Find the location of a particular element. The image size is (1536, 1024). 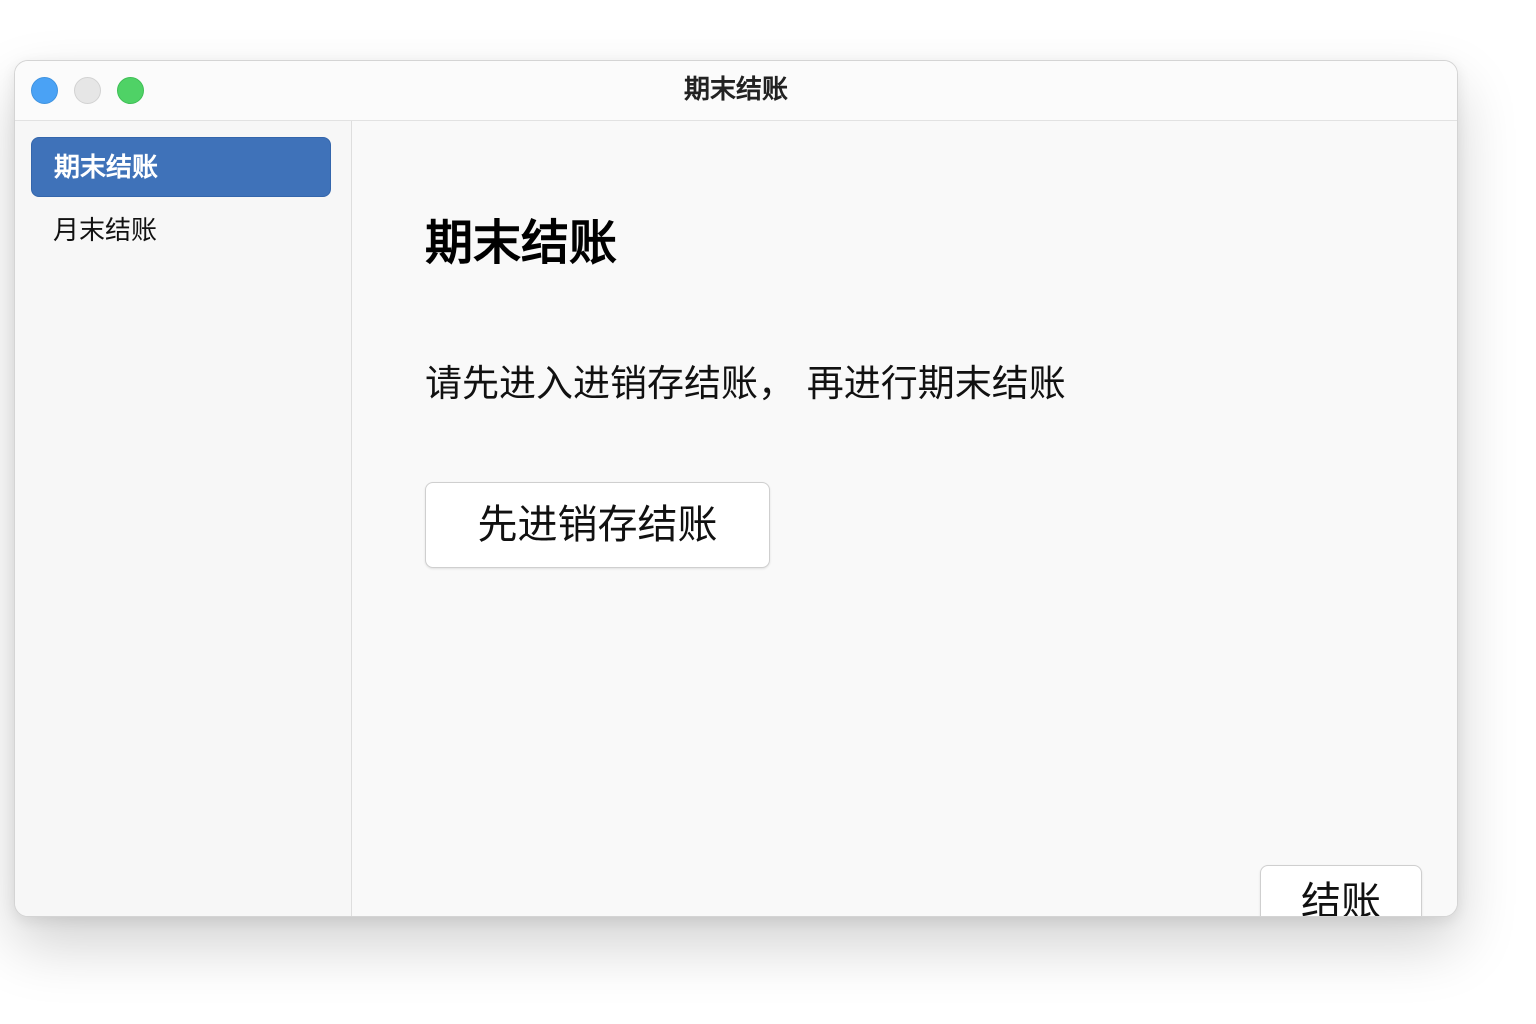

title-bar: 期末结账 is located at coordinates (736, 91).